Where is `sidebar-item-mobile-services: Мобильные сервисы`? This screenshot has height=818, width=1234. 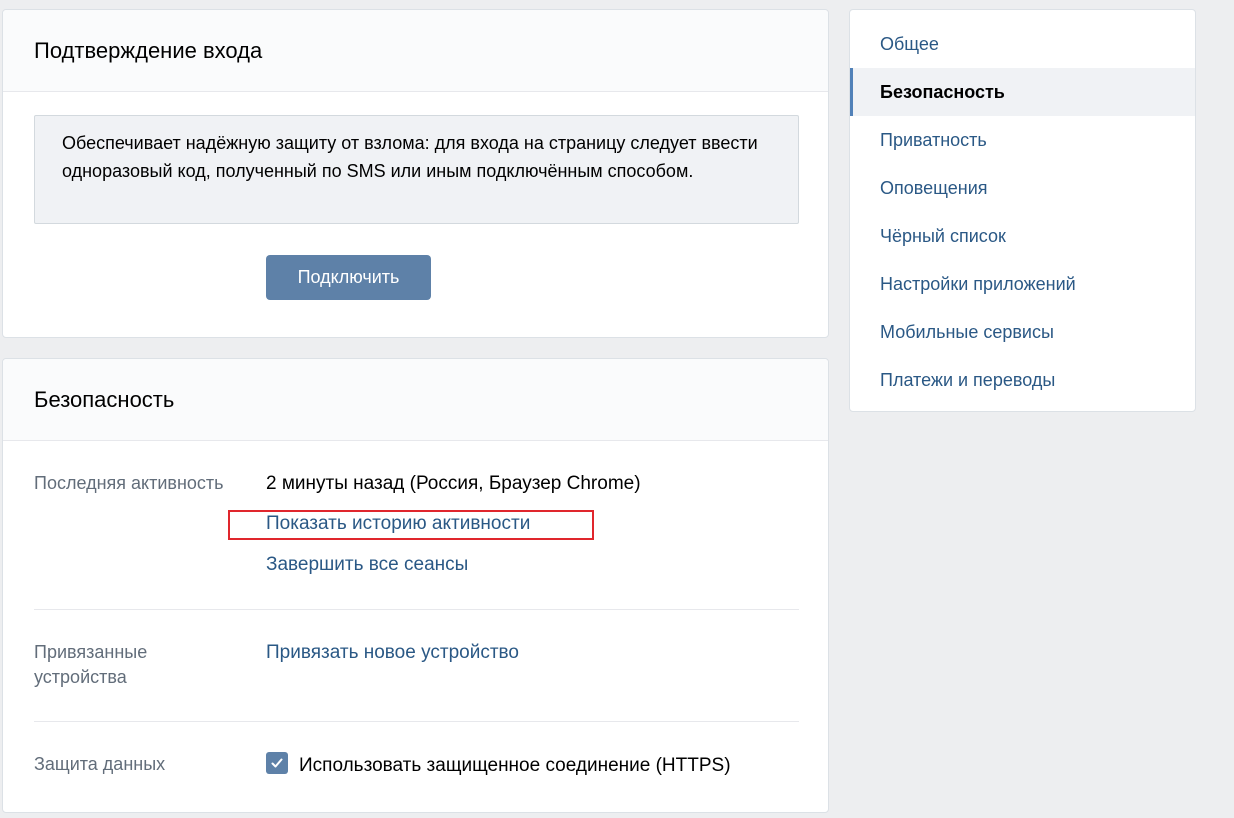 sidebar-item-mobile-services: Мобильные сервисы is located at coordinates (1022, 332).